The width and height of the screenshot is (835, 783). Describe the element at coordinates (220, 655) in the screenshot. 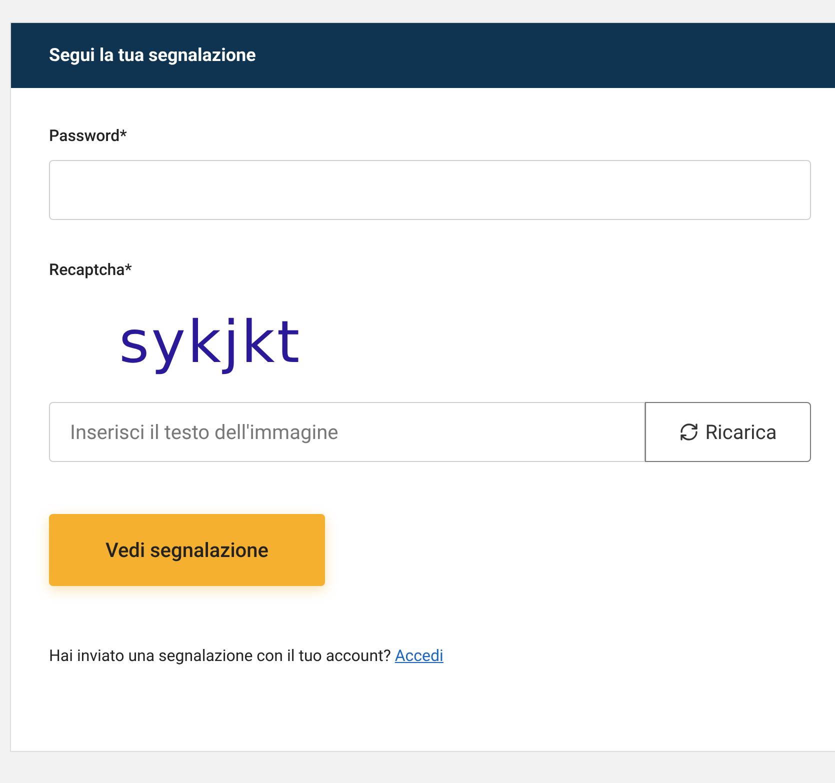

I see `footer-text: Hai inviato una segnalazione con il tuo account?` at that location.